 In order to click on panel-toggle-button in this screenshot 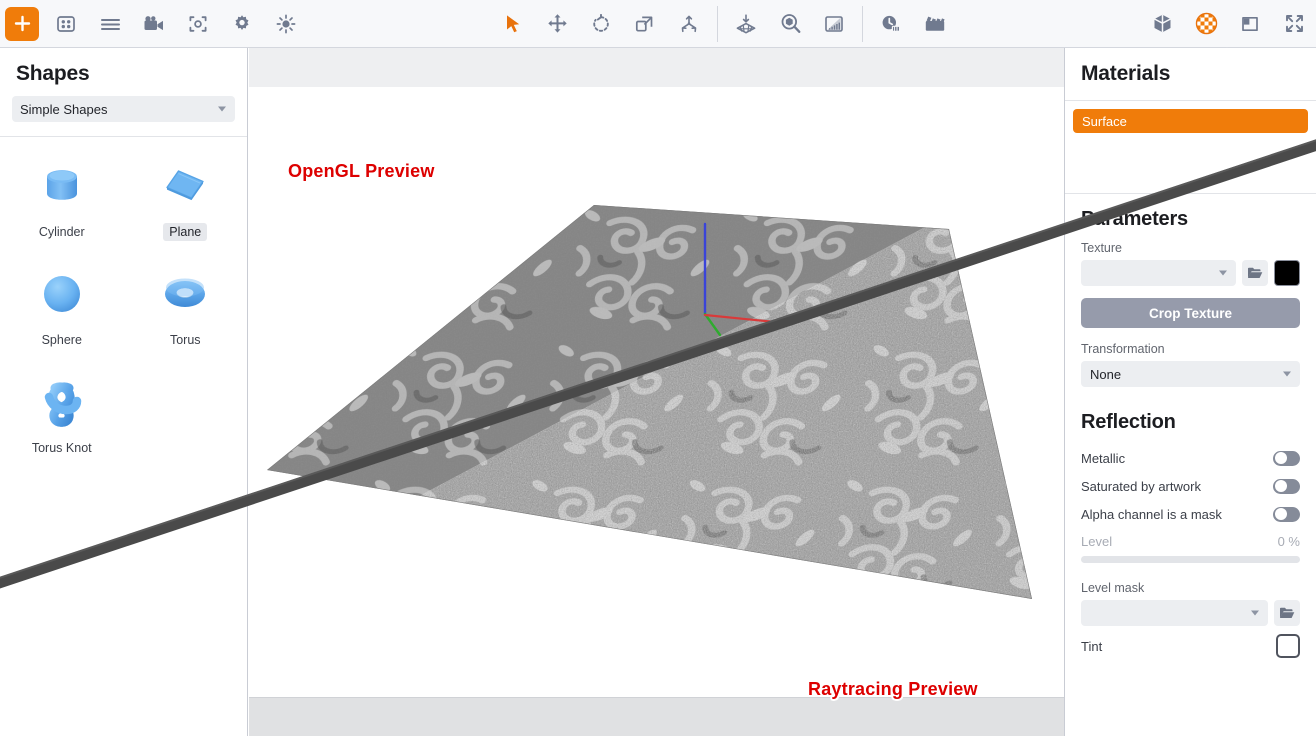, I will do `click(1250, 24)`.